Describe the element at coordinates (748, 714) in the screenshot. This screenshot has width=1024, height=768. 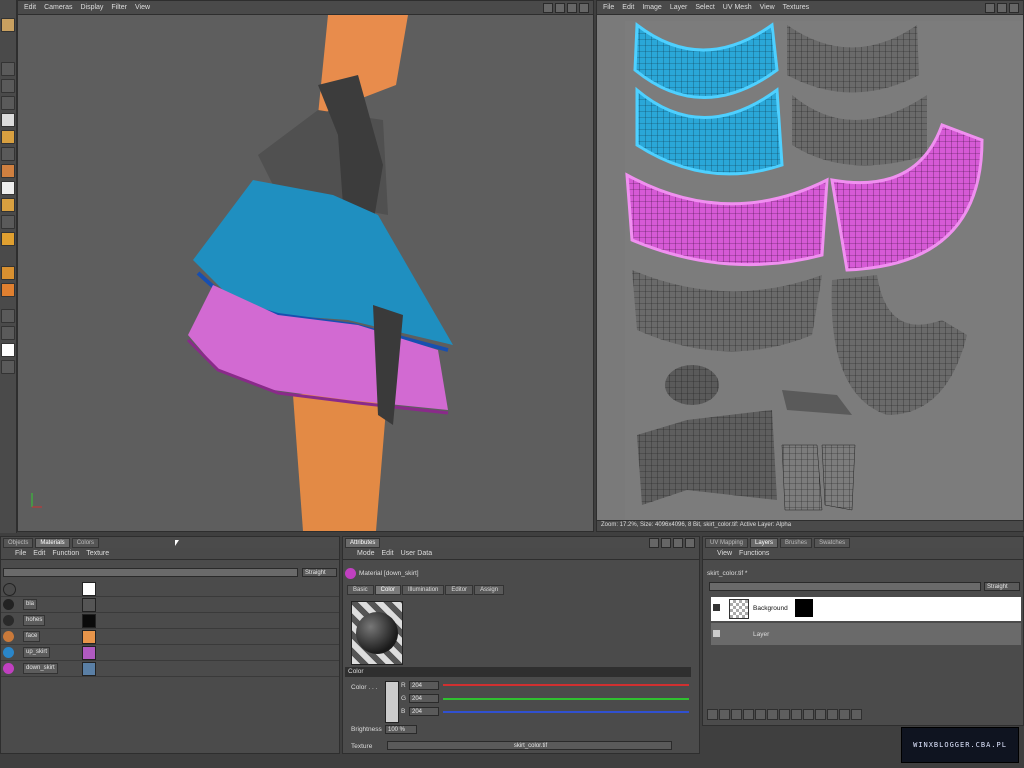
I see `fill-icon` at that location.